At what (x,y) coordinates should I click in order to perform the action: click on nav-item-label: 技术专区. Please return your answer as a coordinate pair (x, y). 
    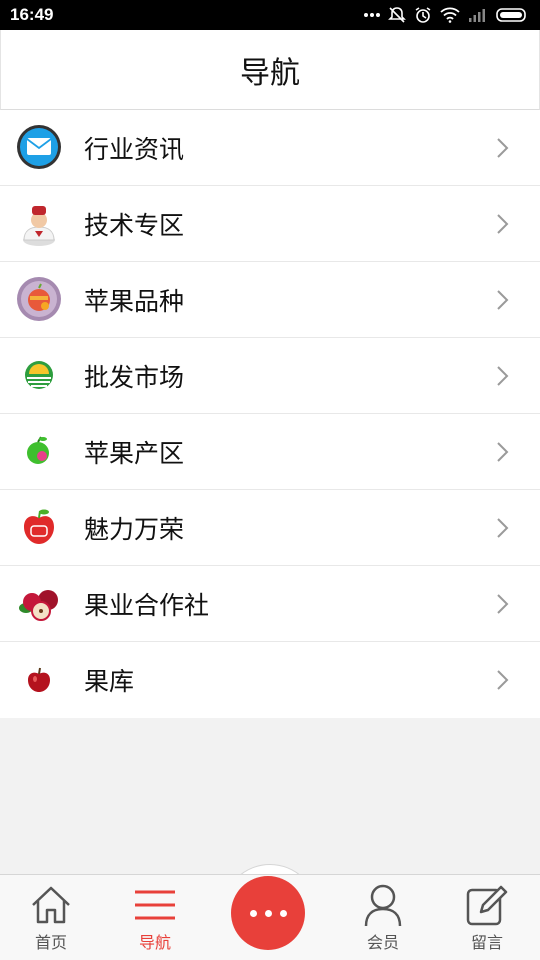
    Looking at the image, I should click on (134, 225).